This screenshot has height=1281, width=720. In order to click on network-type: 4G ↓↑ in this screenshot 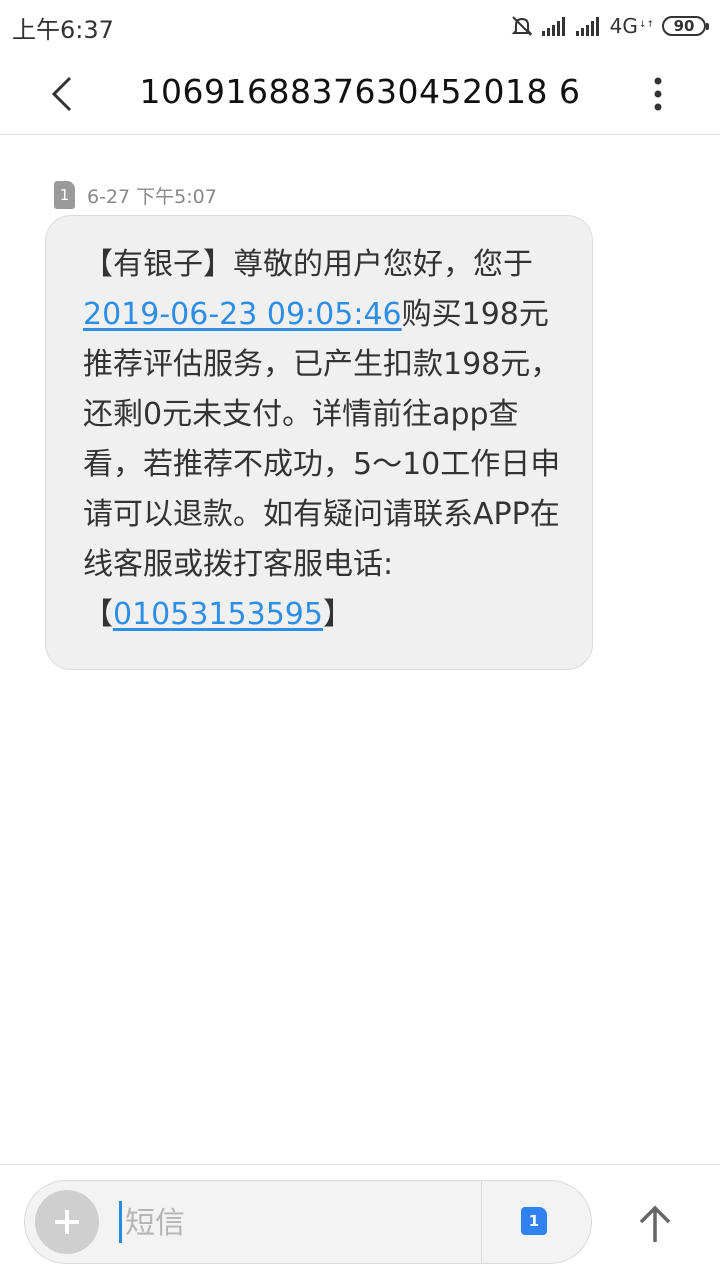, I will do `click(632, 26)`.